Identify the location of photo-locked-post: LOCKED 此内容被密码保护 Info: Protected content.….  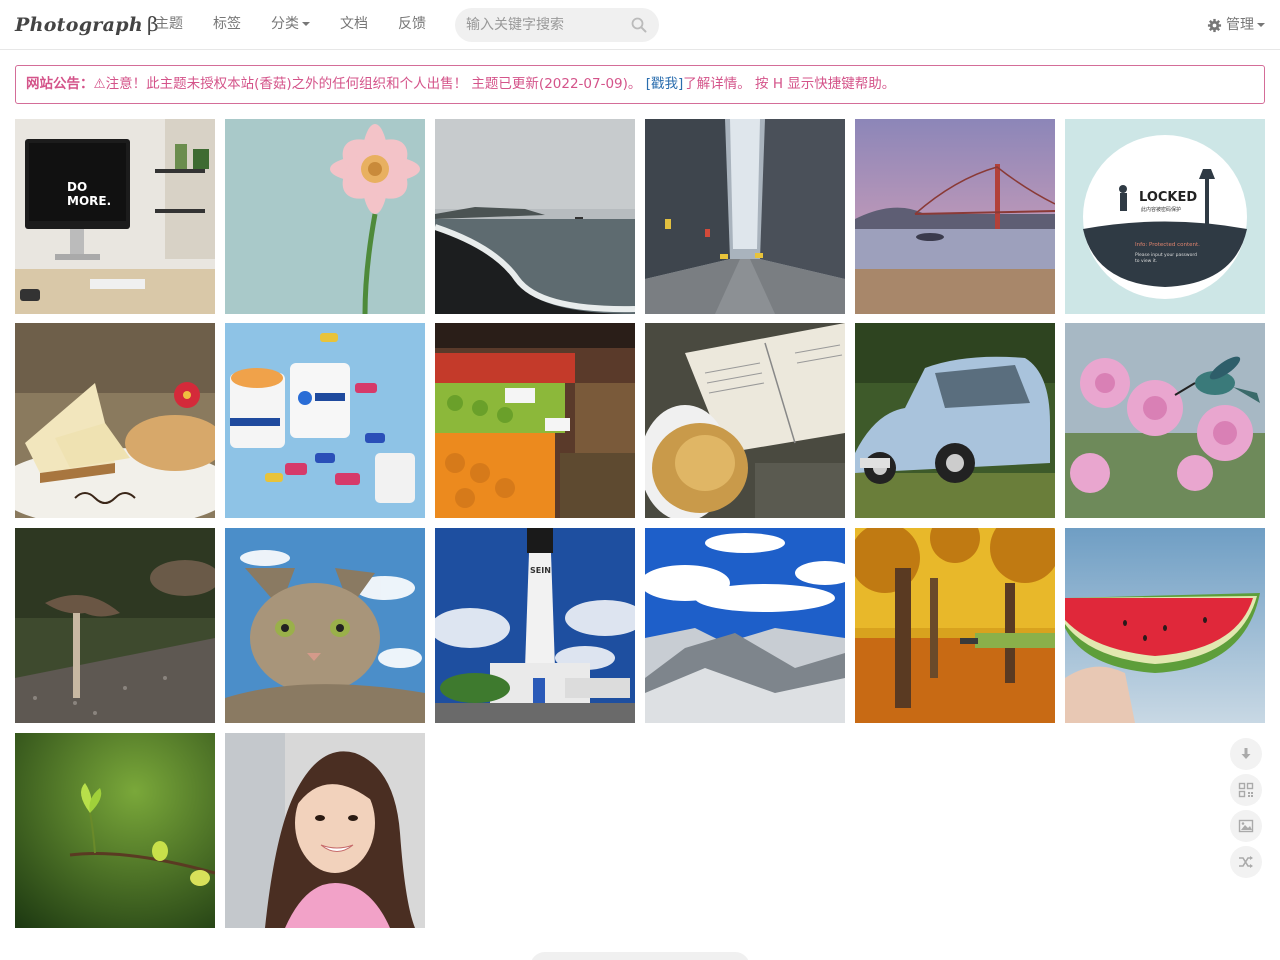
(1165, 216).